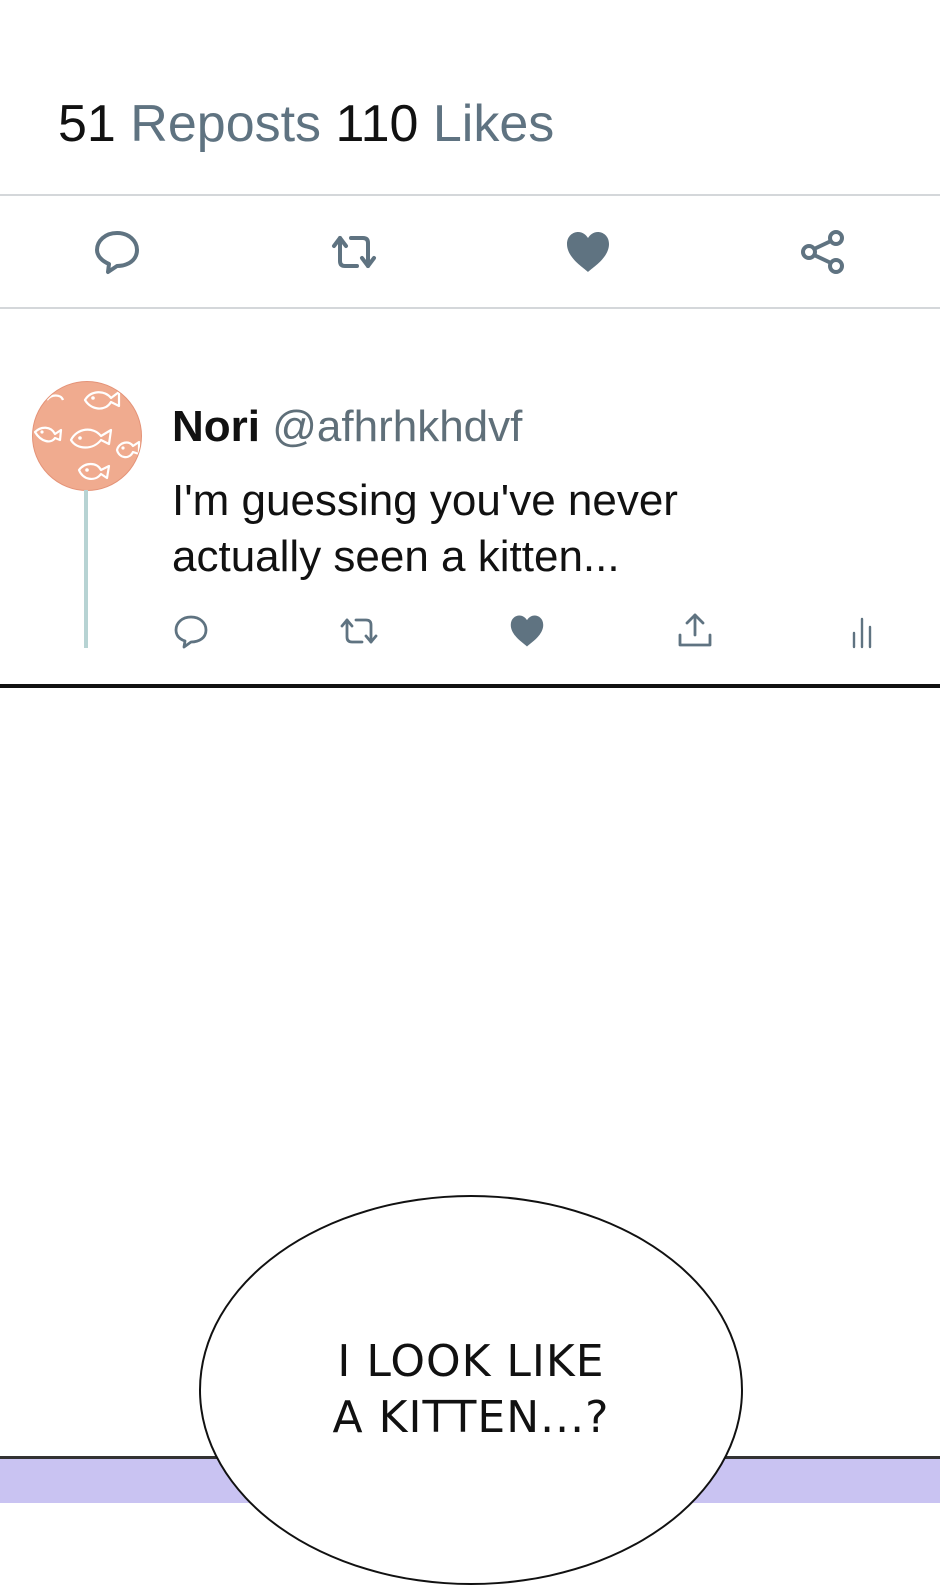  Describe the element at coordinates (225, 124) in the screenshot. I see `reposts-link: Reposts` at that location.